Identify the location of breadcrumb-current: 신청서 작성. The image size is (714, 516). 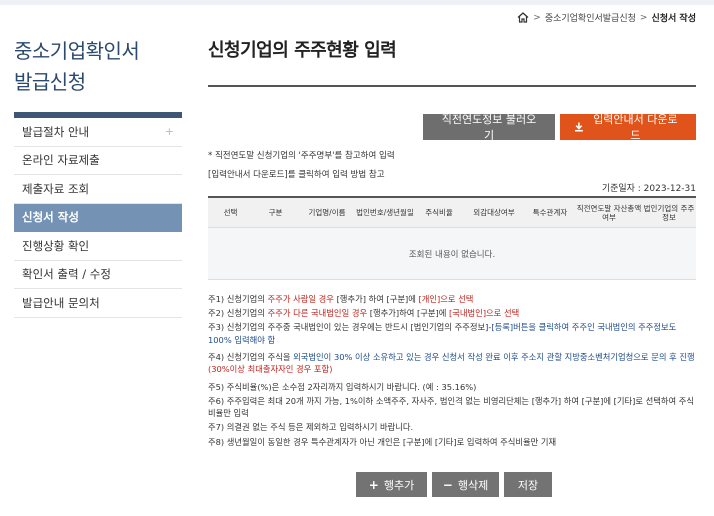
(673, 19).